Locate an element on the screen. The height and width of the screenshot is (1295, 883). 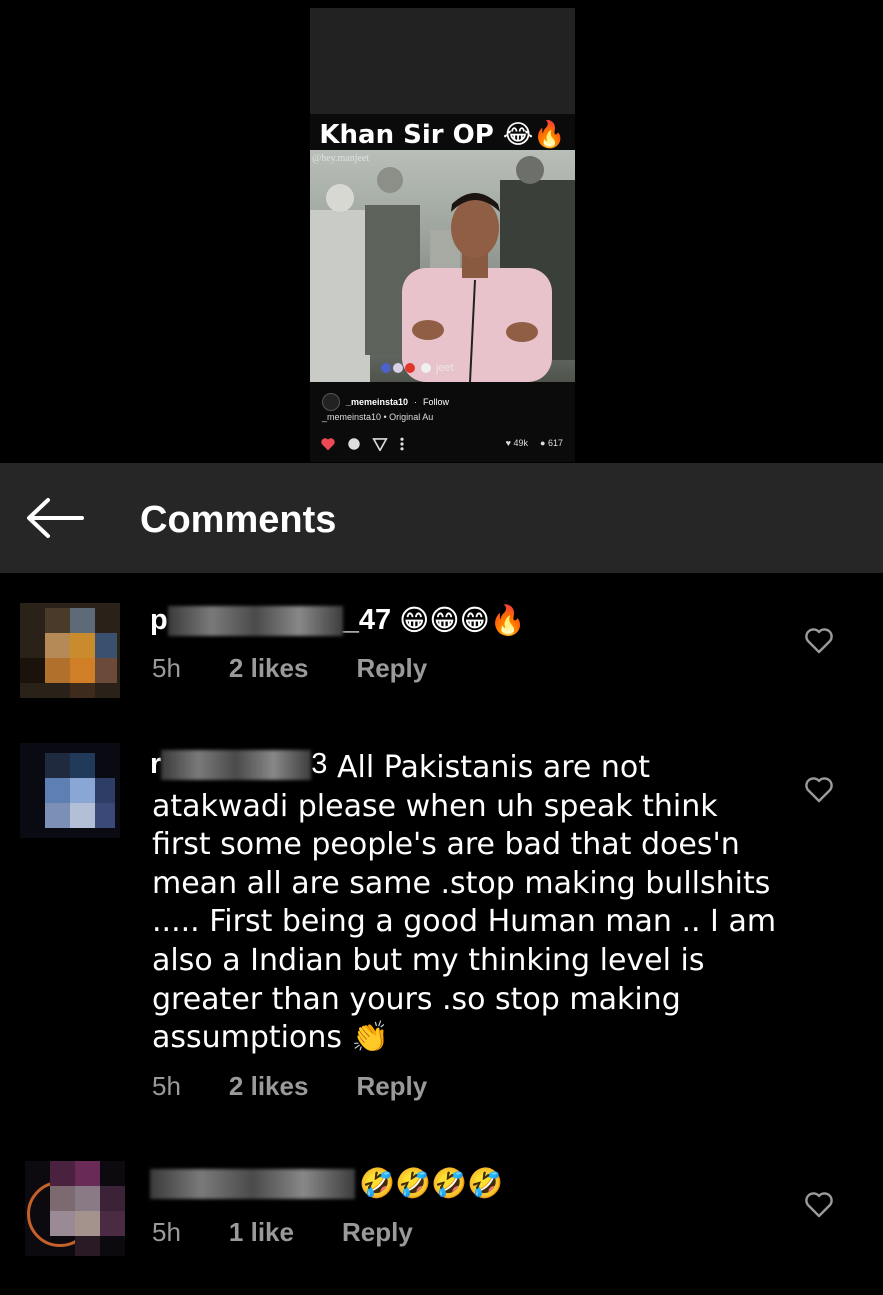
more-options-icon is located at coordinates (402, 444).